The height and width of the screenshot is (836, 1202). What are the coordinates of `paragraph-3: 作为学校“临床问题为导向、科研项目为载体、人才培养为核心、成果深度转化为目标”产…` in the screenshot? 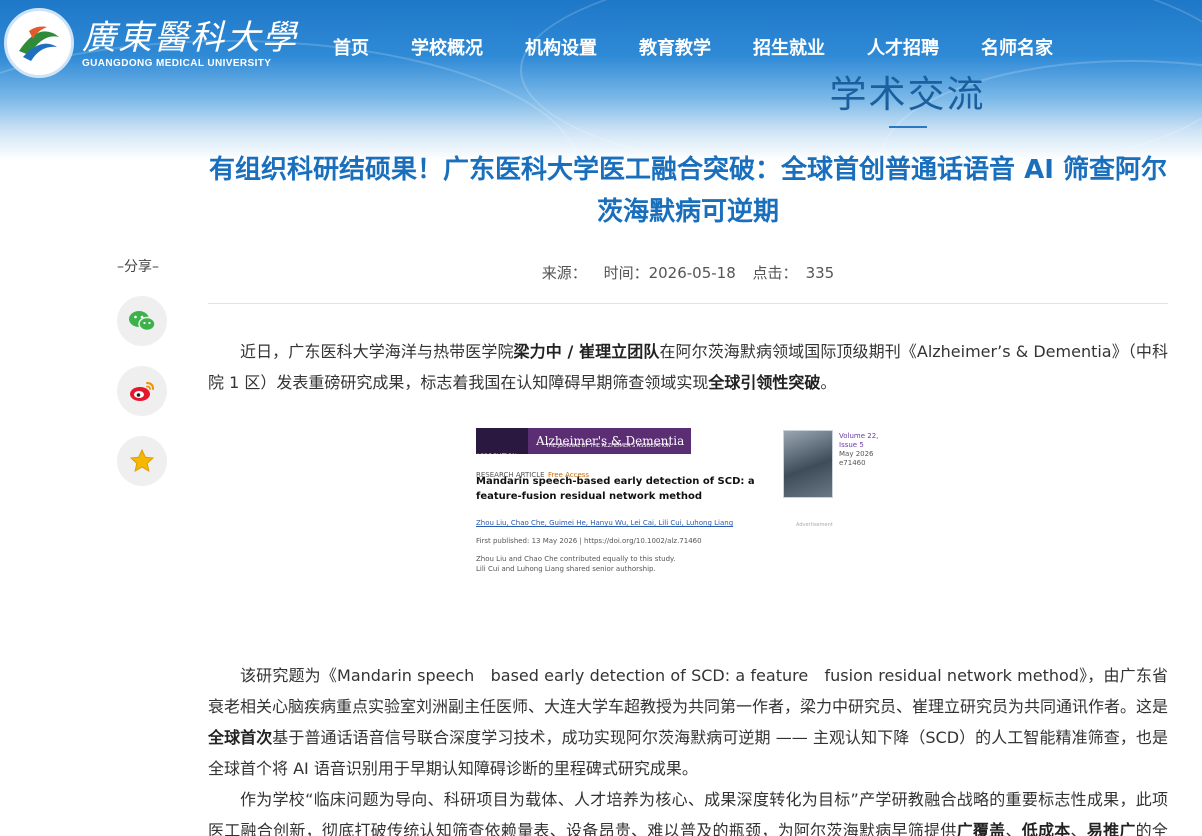 It's located at (688, 810).